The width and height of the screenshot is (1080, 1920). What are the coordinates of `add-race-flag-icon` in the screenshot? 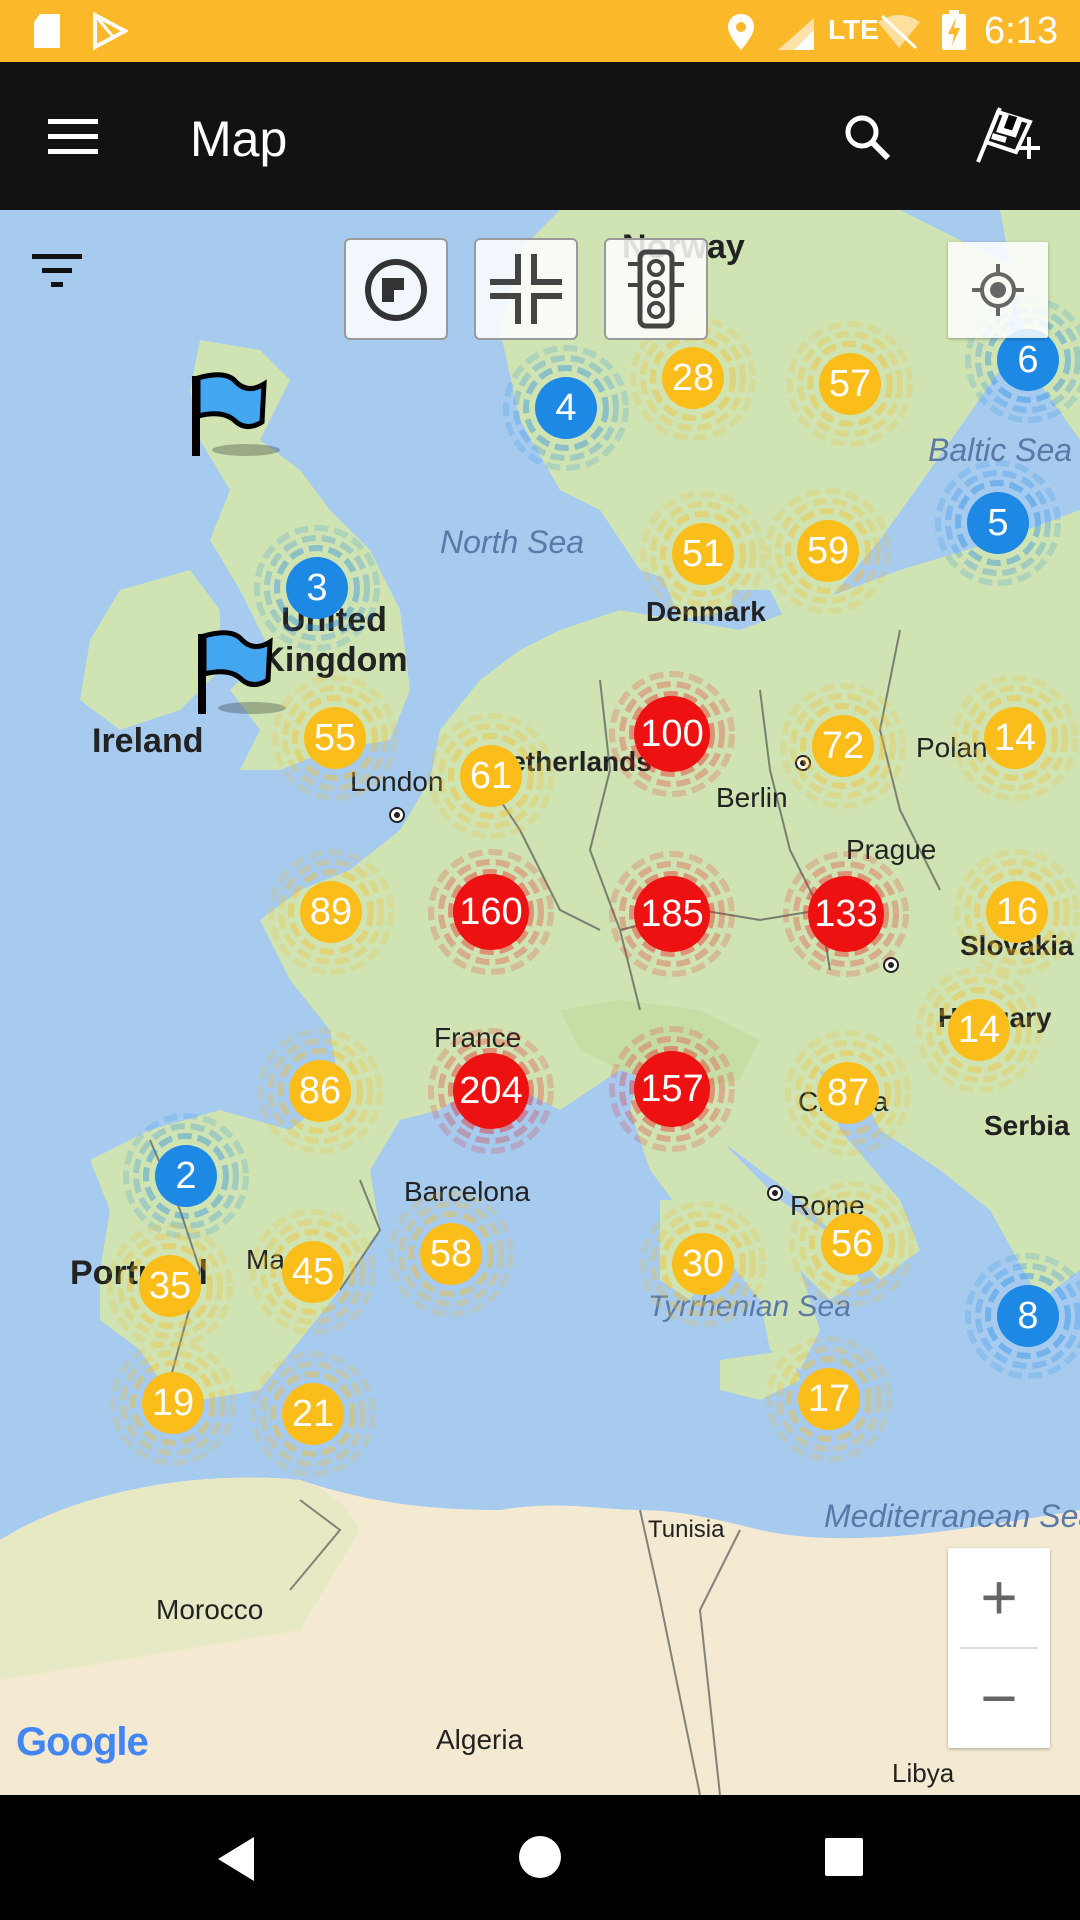 It's located at (1007, 135).